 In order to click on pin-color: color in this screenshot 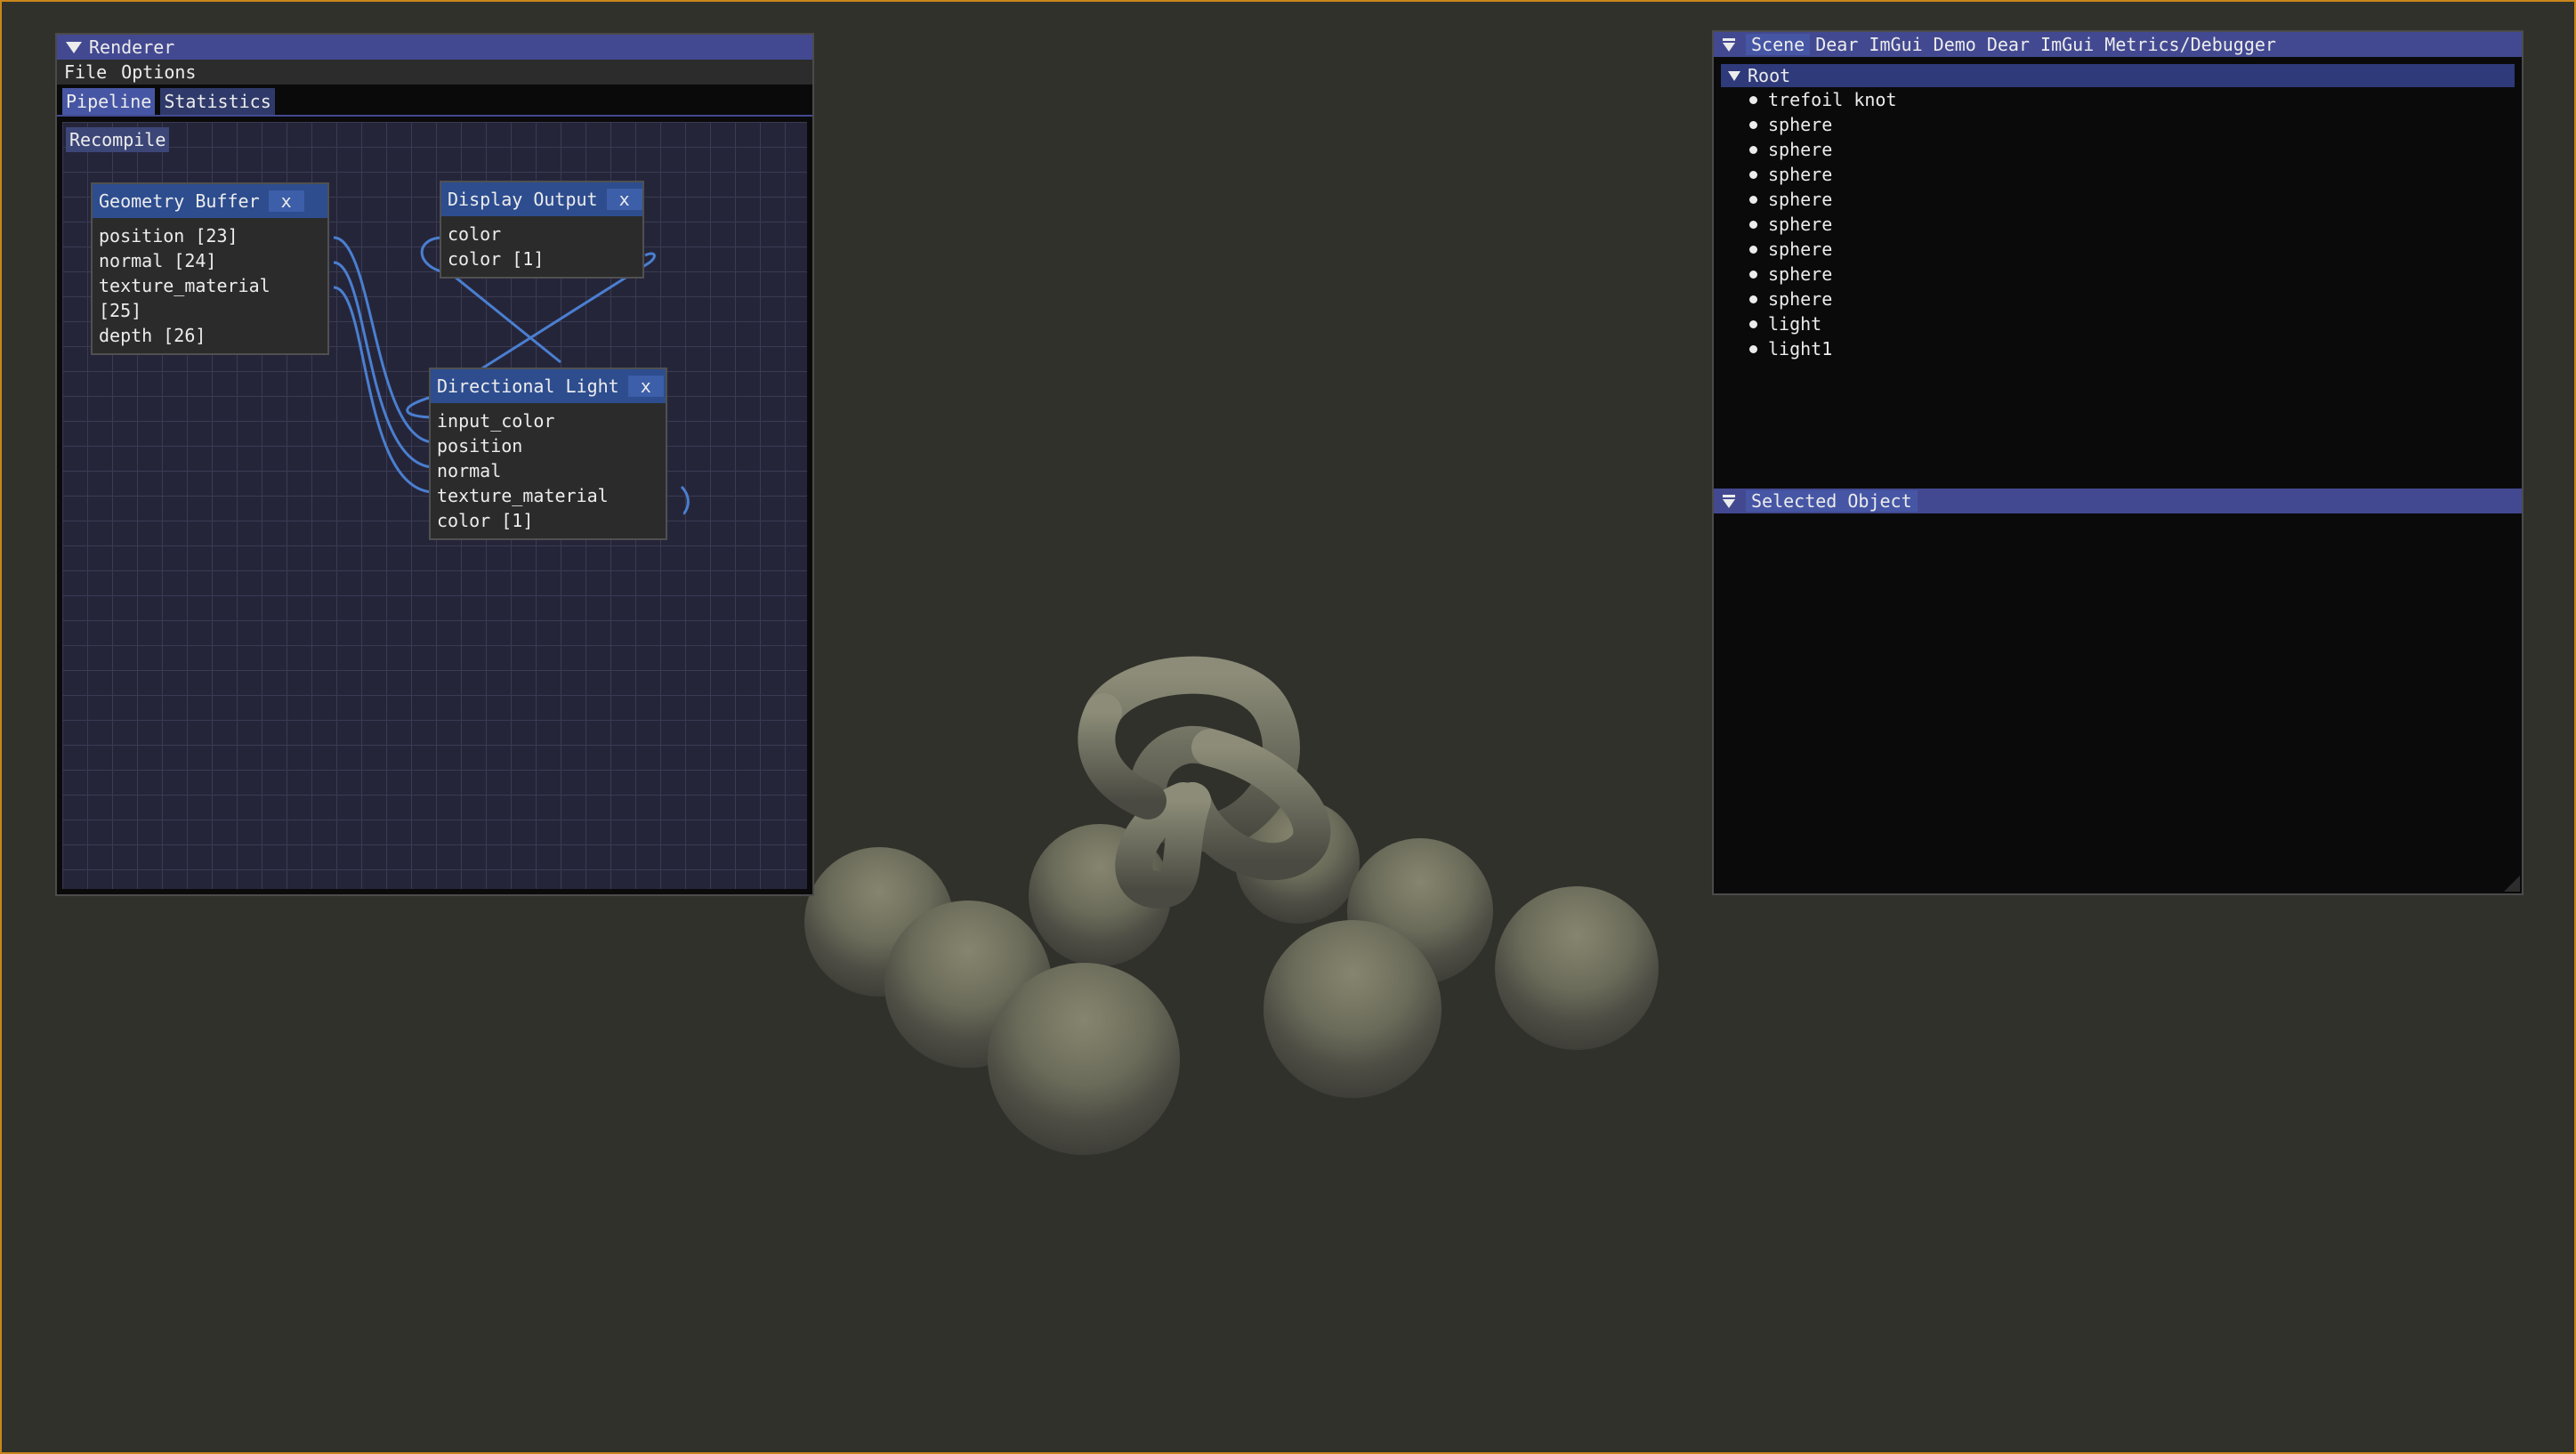, I will do `click(542, 234)`.